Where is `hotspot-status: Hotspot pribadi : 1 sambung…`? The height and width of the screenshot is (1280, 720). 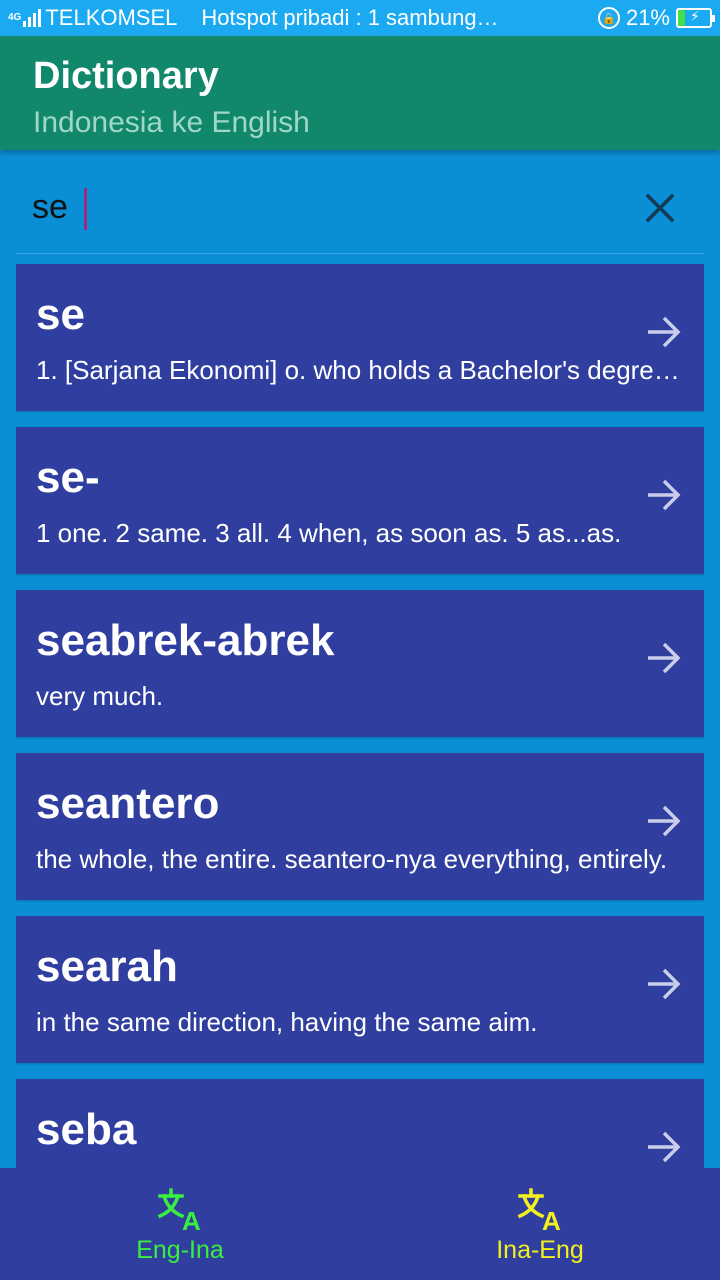 hotspot-status: Hotspot pribadi : 1 sambung… is located at coordinates (350, 17).